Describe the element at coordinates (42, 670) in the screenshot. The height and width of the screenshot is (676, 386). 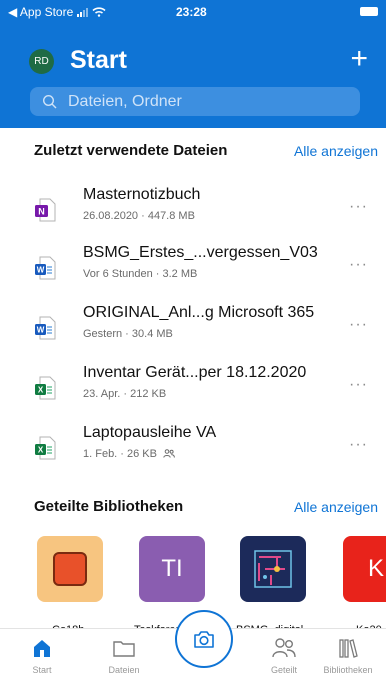
I see `tab-label: Start` at that location.